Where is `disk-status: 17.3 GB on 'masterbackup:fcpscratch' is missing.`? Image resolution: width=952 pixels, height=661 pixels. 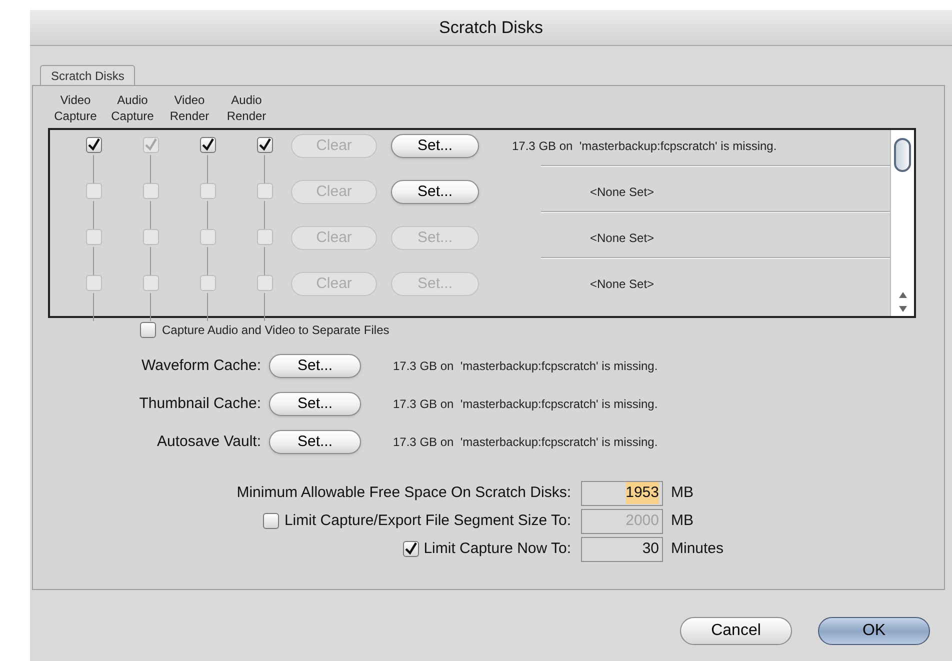
disk-status: 17.3 GB on 'masterbackup:fcpscratch' is missing. is located at coordinates (644, 146).